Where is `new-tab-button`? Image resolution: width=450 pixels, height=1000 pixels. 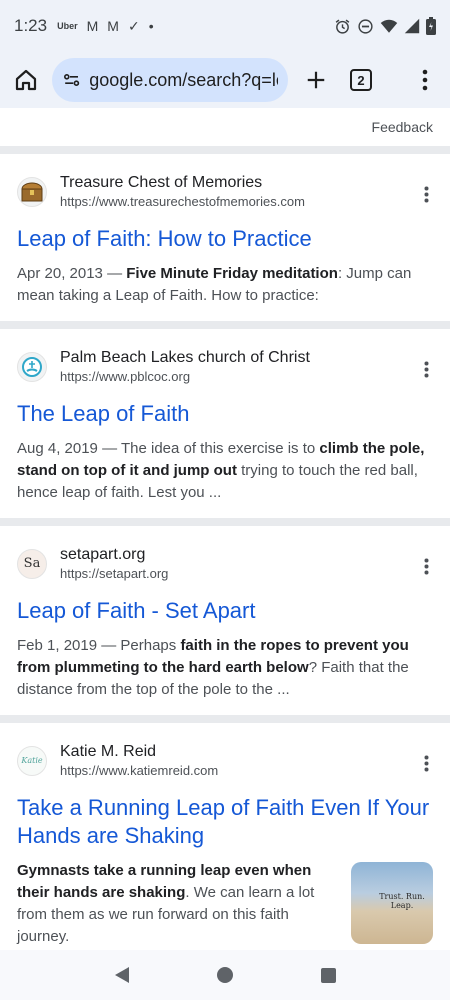 new-tab-button is located at coordinates (316, 80).